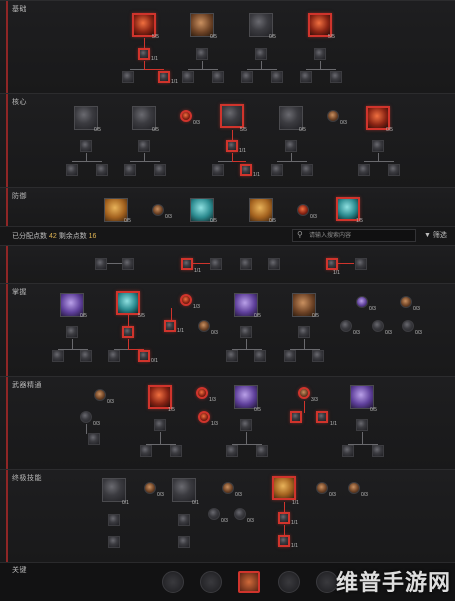 Image resolution: width=455 pixels, height=601 pixels. Describe the element at coordinates (435, 235) in the screenshot. I see `filter-button: ▼ 筛选` at that location.